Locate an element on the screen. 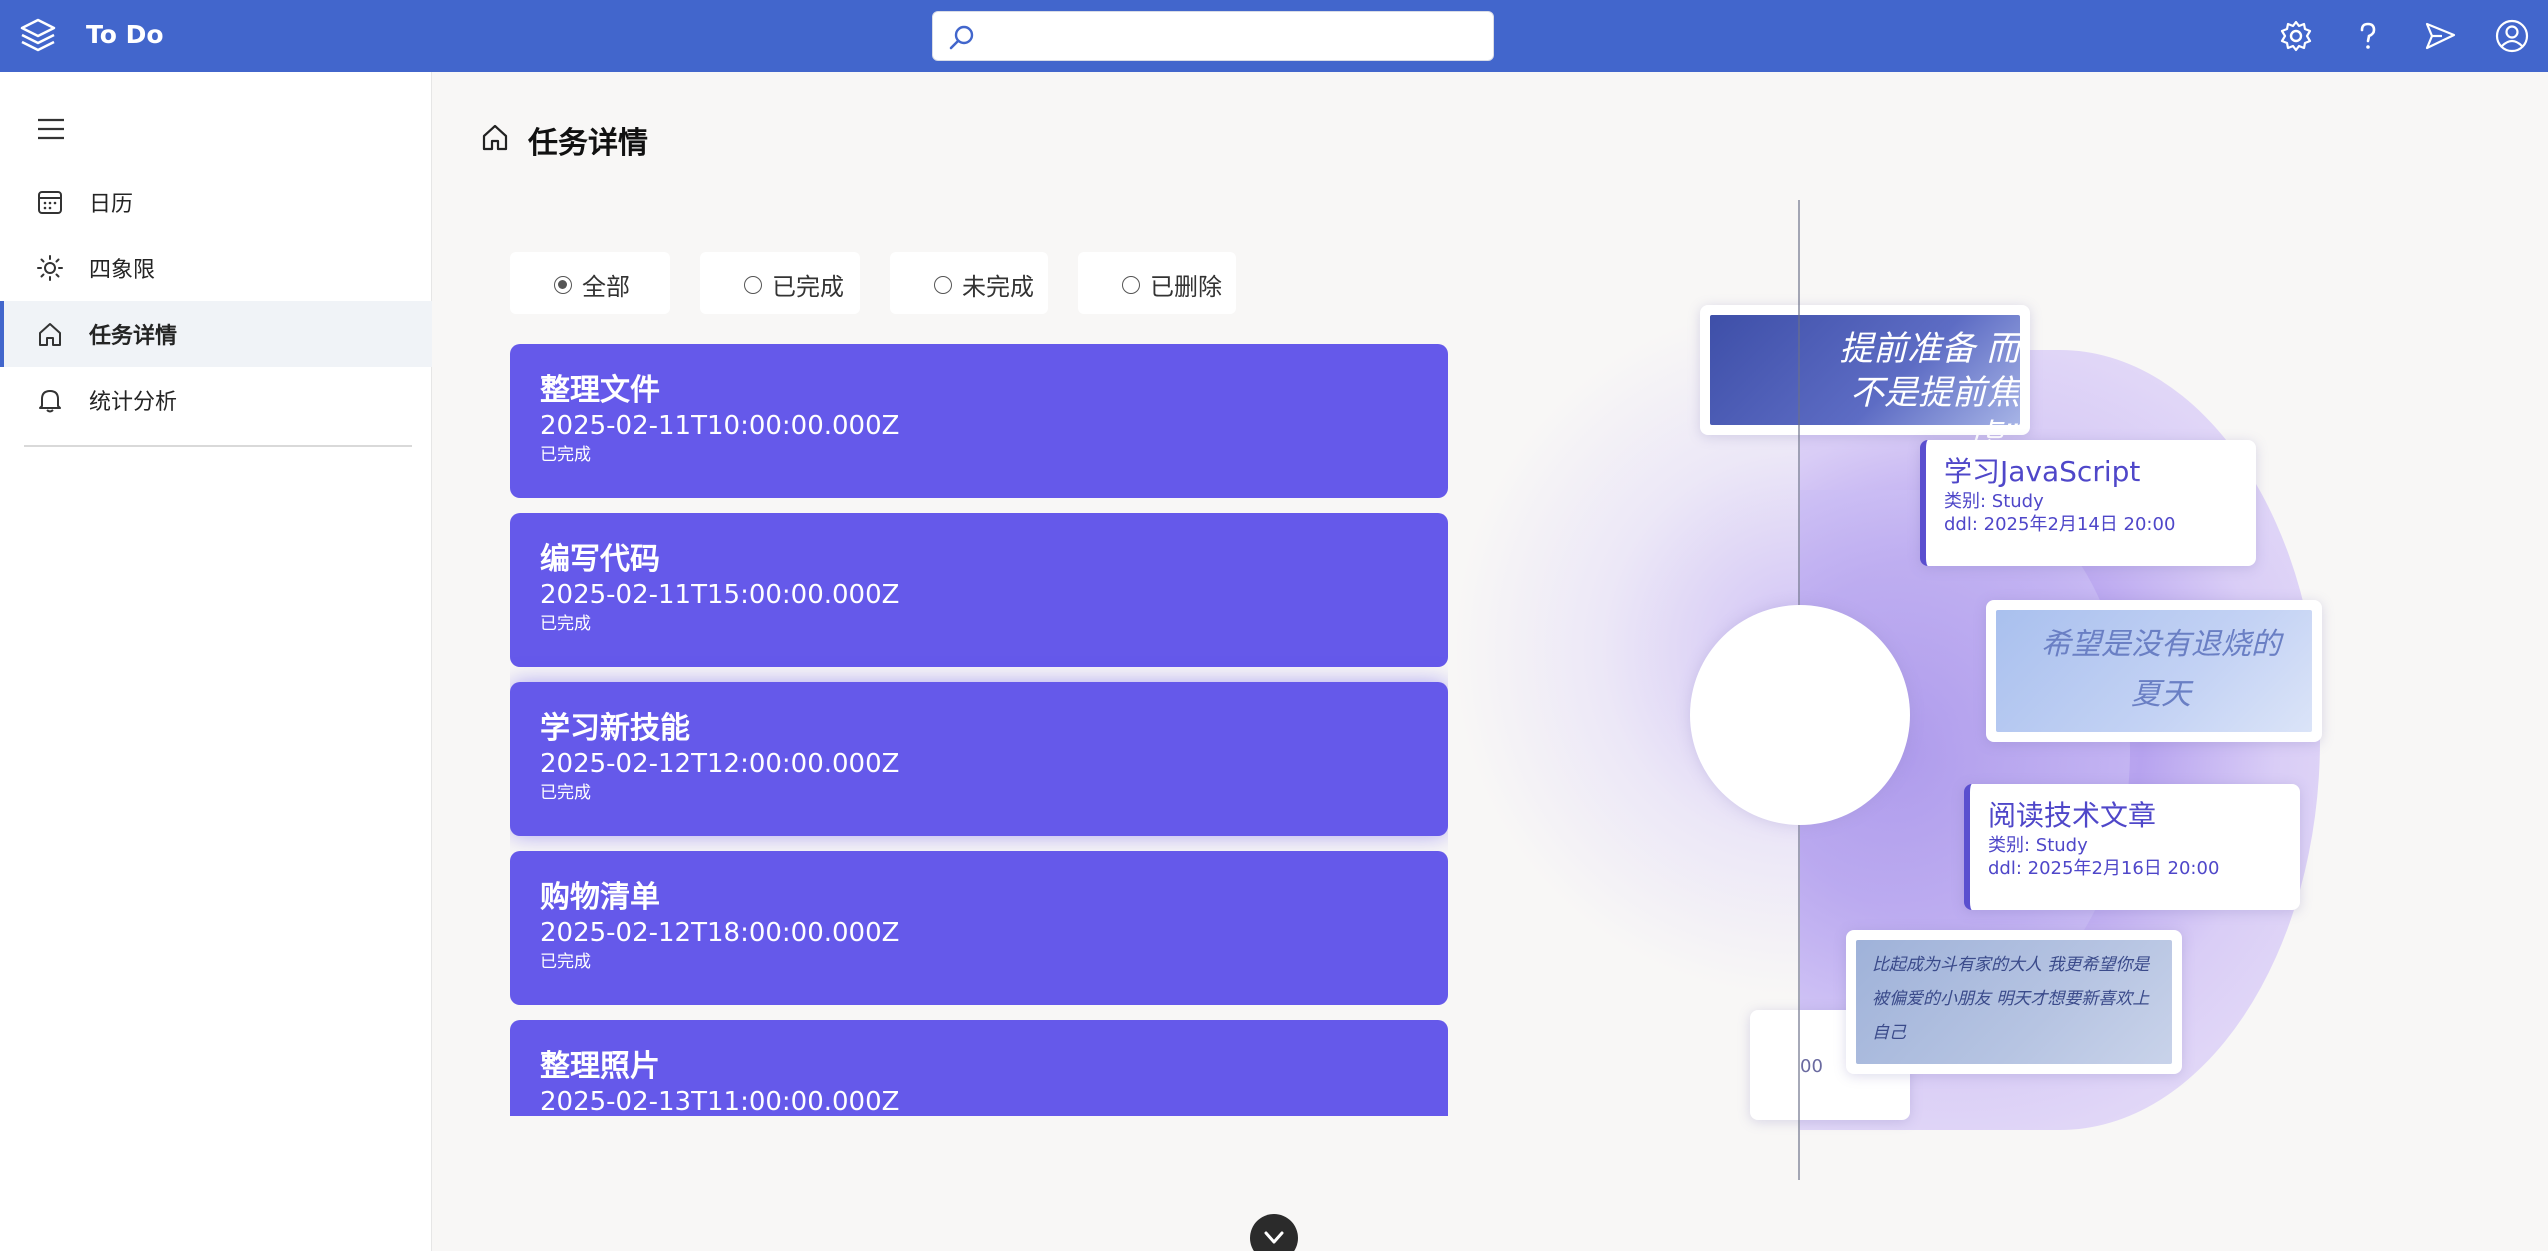 The height and width of the screenshot is (1251, 2548). sidebar-item-quadrant: 四象限 is located at coordinates (216, 268).